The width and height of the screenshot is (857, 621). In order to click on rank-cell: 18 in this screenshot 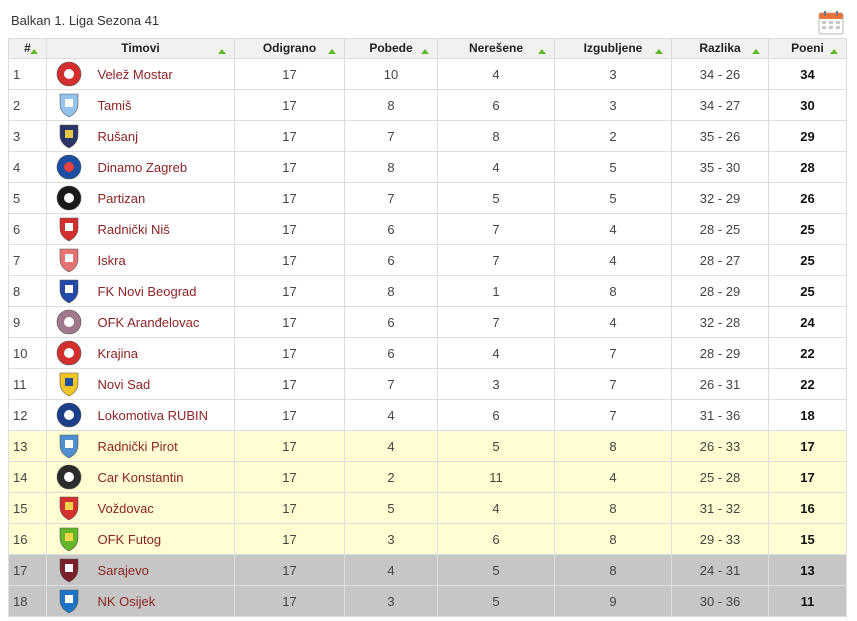, I will do `click(27, 601)`.